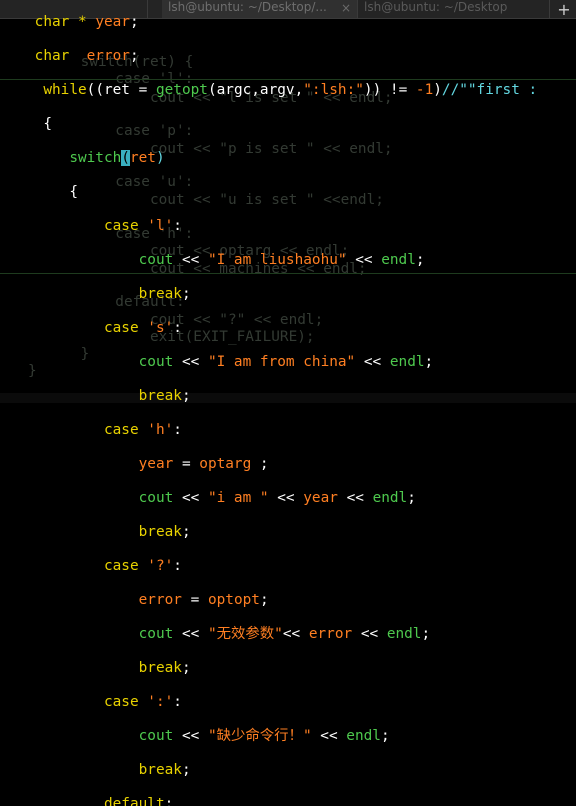 The height and width of the screenshot is (806, 576). What do you see at coordinates (138, 801) in the screenshot?
I see `code-line-24: default:` at bounding box center [138, 801].